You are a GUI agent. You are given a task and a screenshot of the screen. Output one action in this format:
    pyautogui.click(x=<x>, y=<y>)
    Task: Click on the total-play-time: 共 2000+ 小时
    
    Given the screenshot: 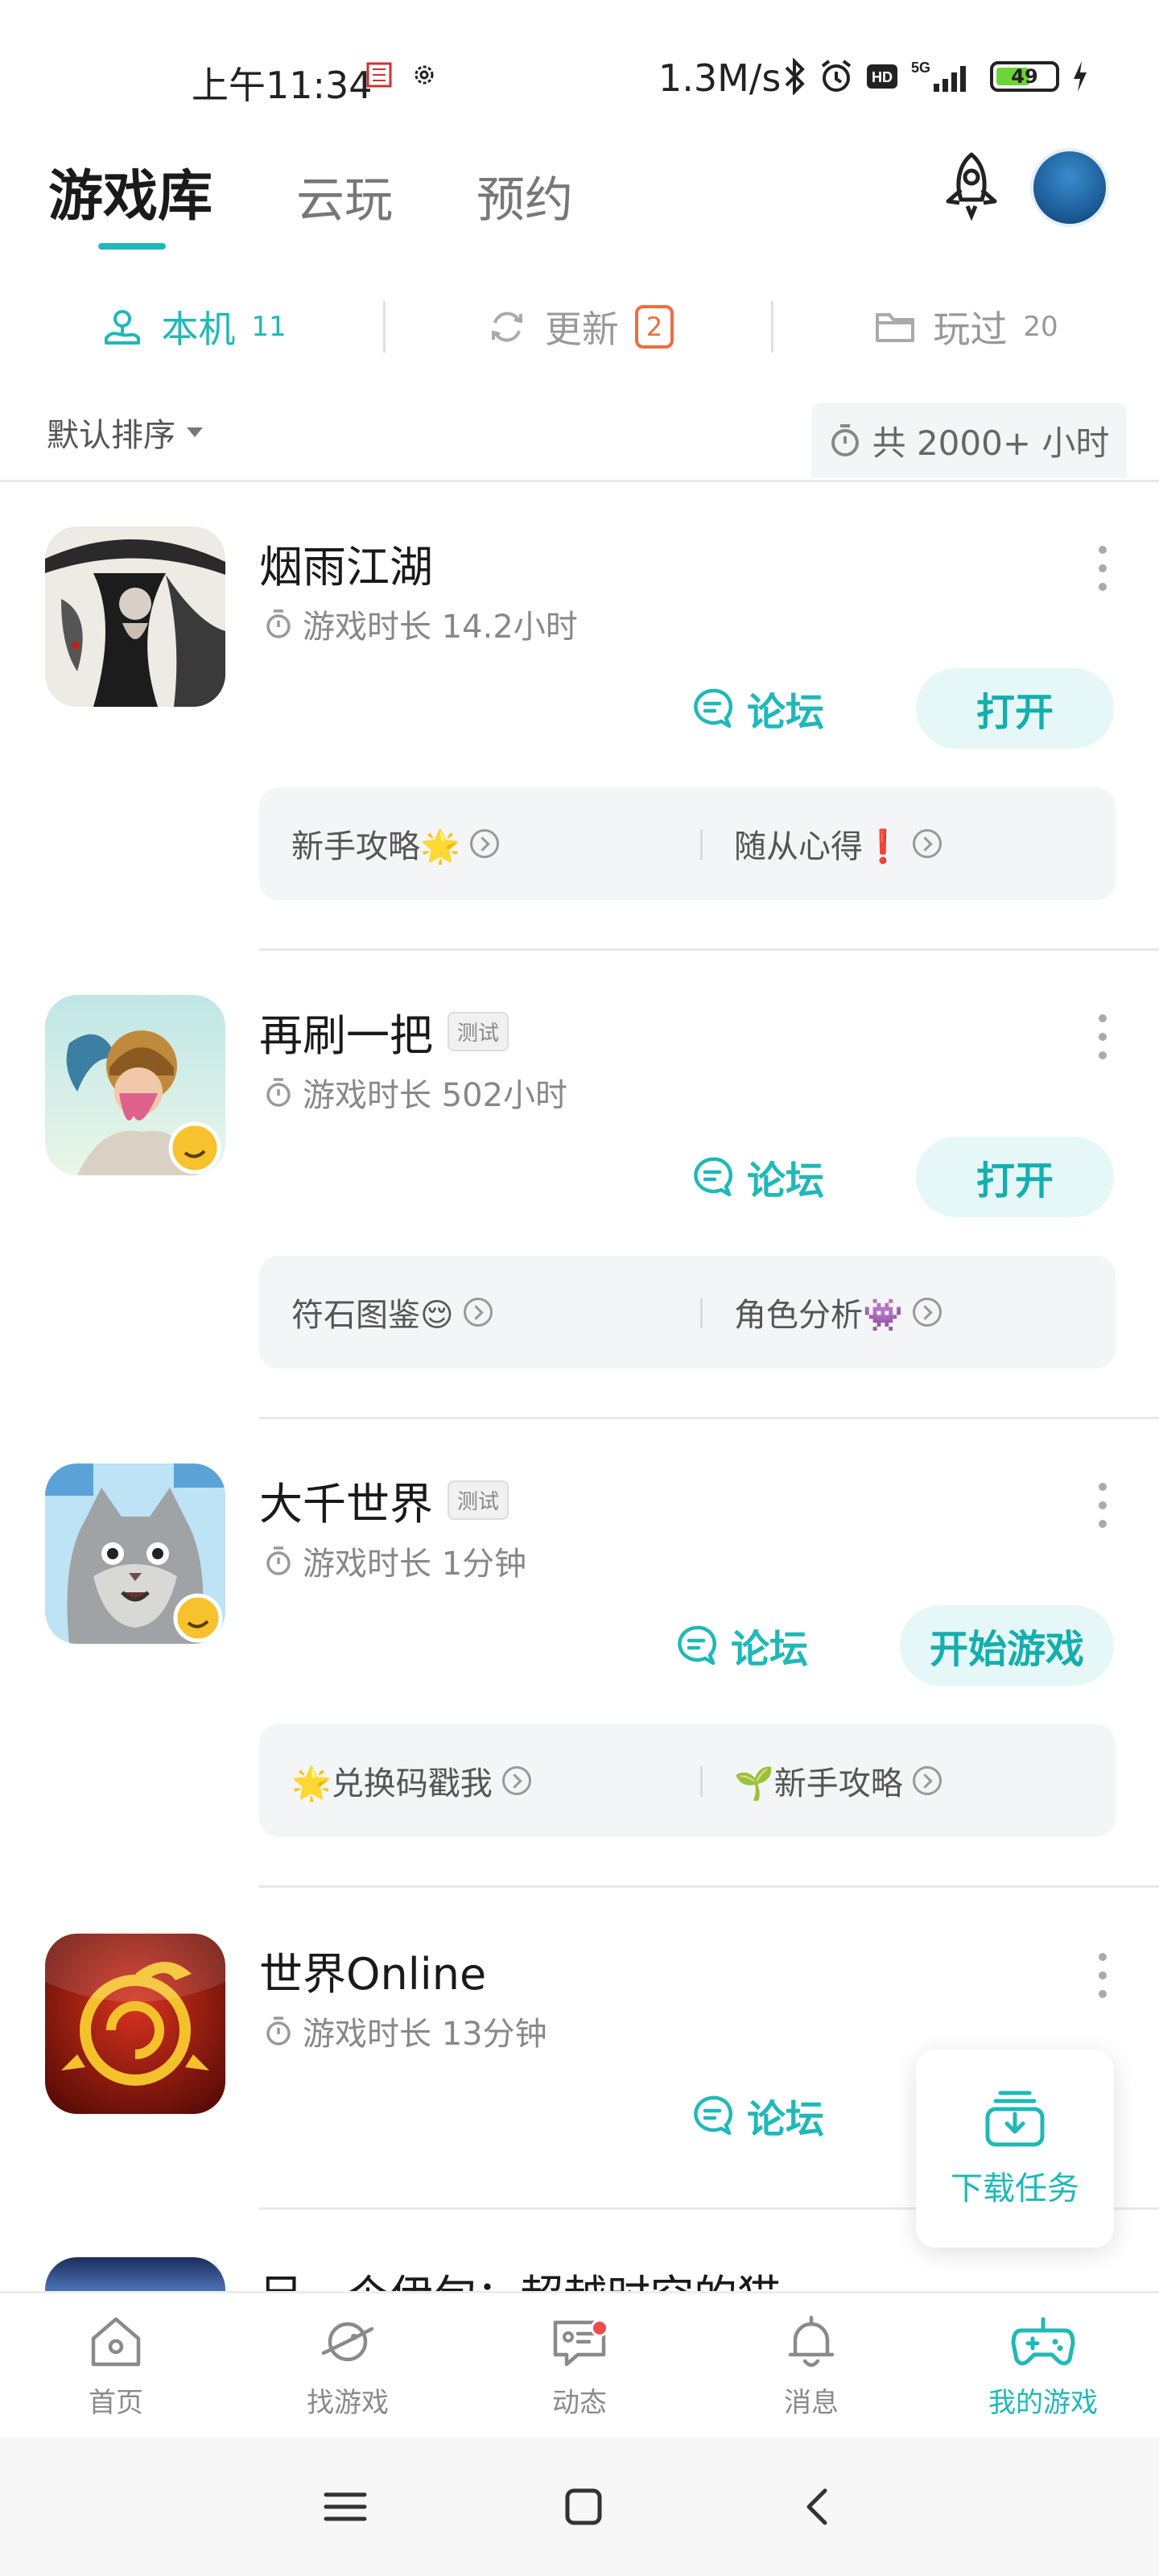 What is the action you would take?
    pyautogui.click(x=969, y=440)
    